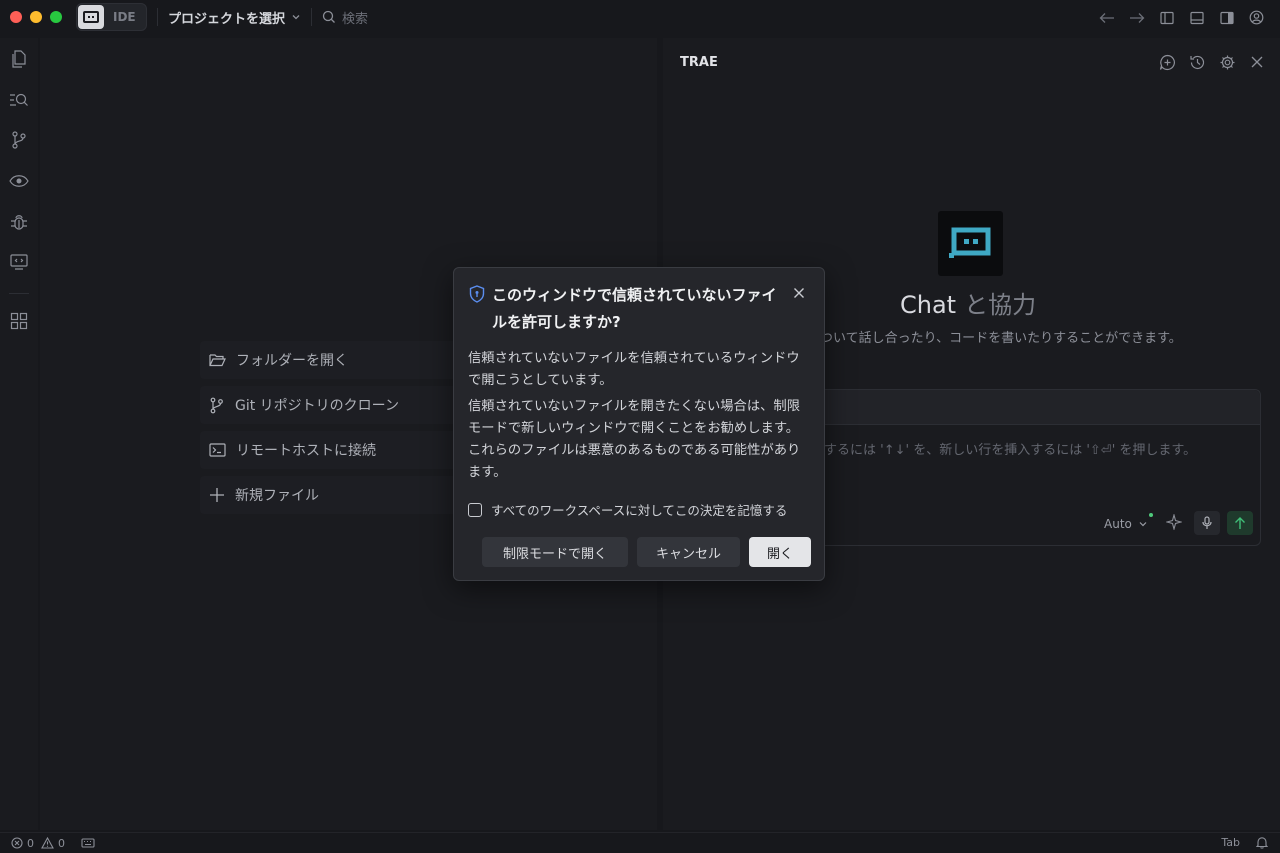 The height and width of the screenshot is (853, 1280). I want to click on status-right: Tab, so click(1244, 842).